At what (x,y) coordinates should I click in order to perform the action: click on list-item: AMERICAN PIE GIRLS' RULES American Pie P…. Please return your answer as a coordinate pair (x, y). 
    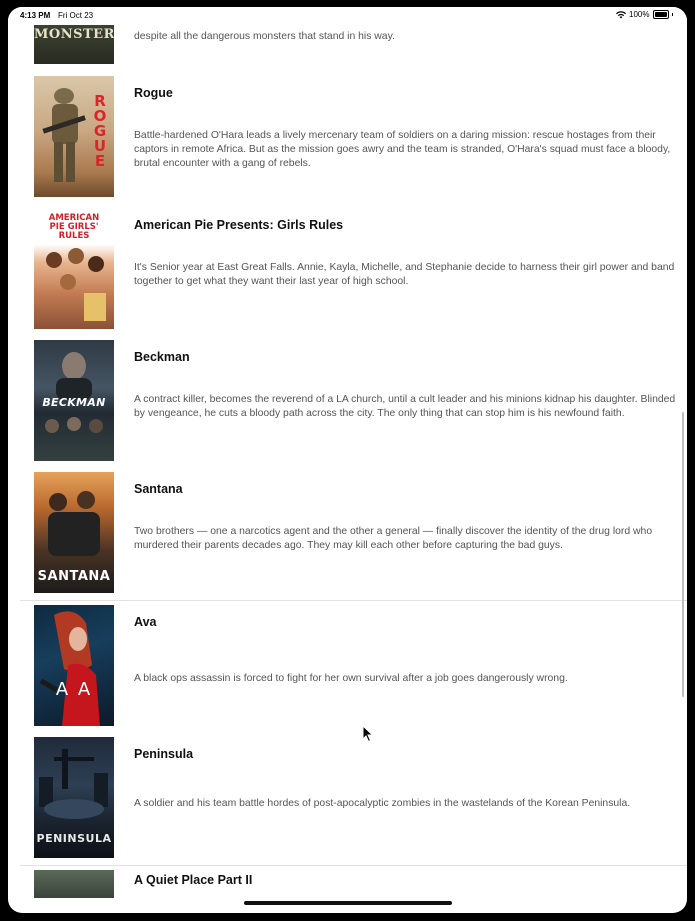
    Looking at the image, I should click on (347, 274).